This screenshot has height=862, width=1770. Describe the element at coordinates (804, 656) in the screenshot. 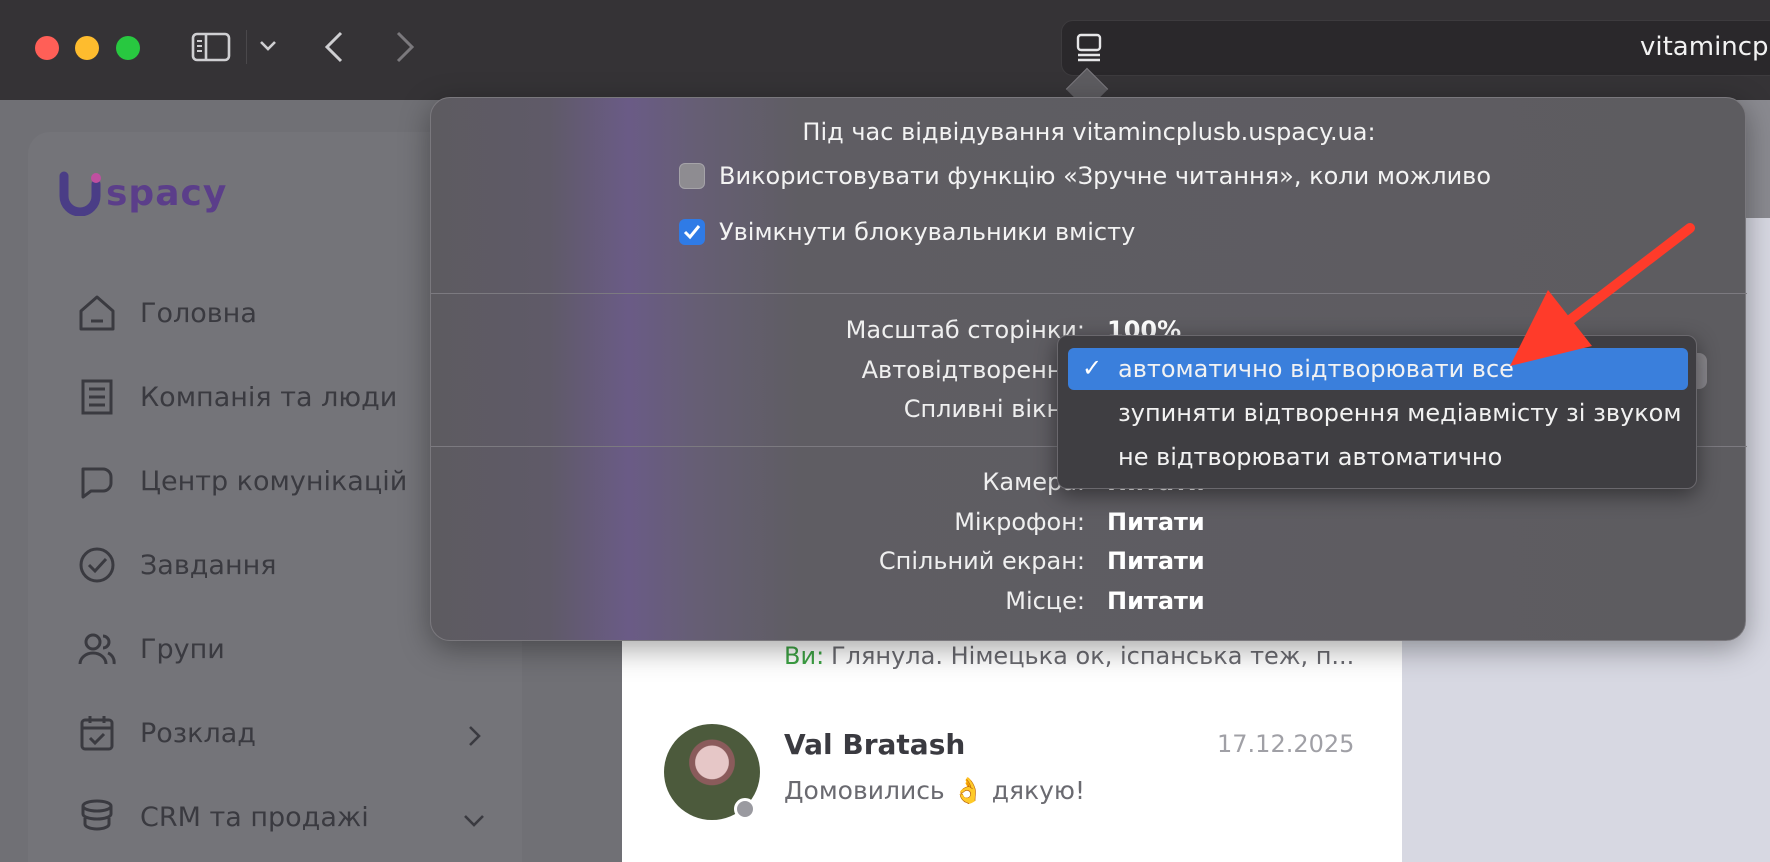

I see `chat-you-prefix: Ви:` at that location.